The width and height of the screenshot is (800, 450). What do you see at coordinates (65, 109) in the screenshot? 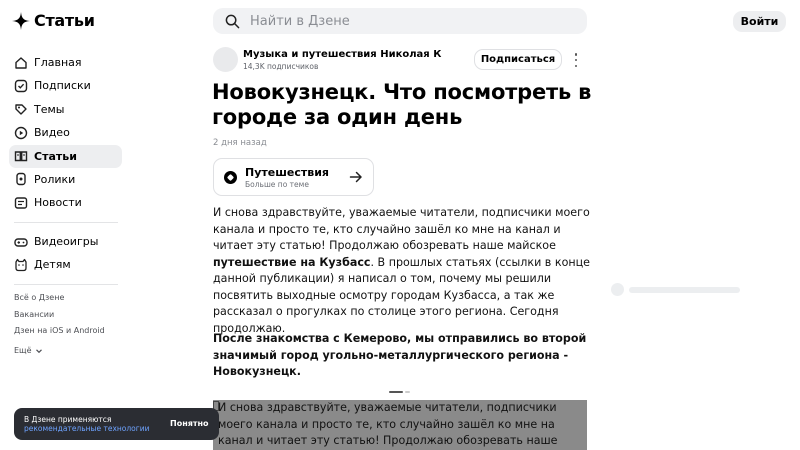
I see `sidebar-item-topics: Темы` at bounding box center [65, 109].